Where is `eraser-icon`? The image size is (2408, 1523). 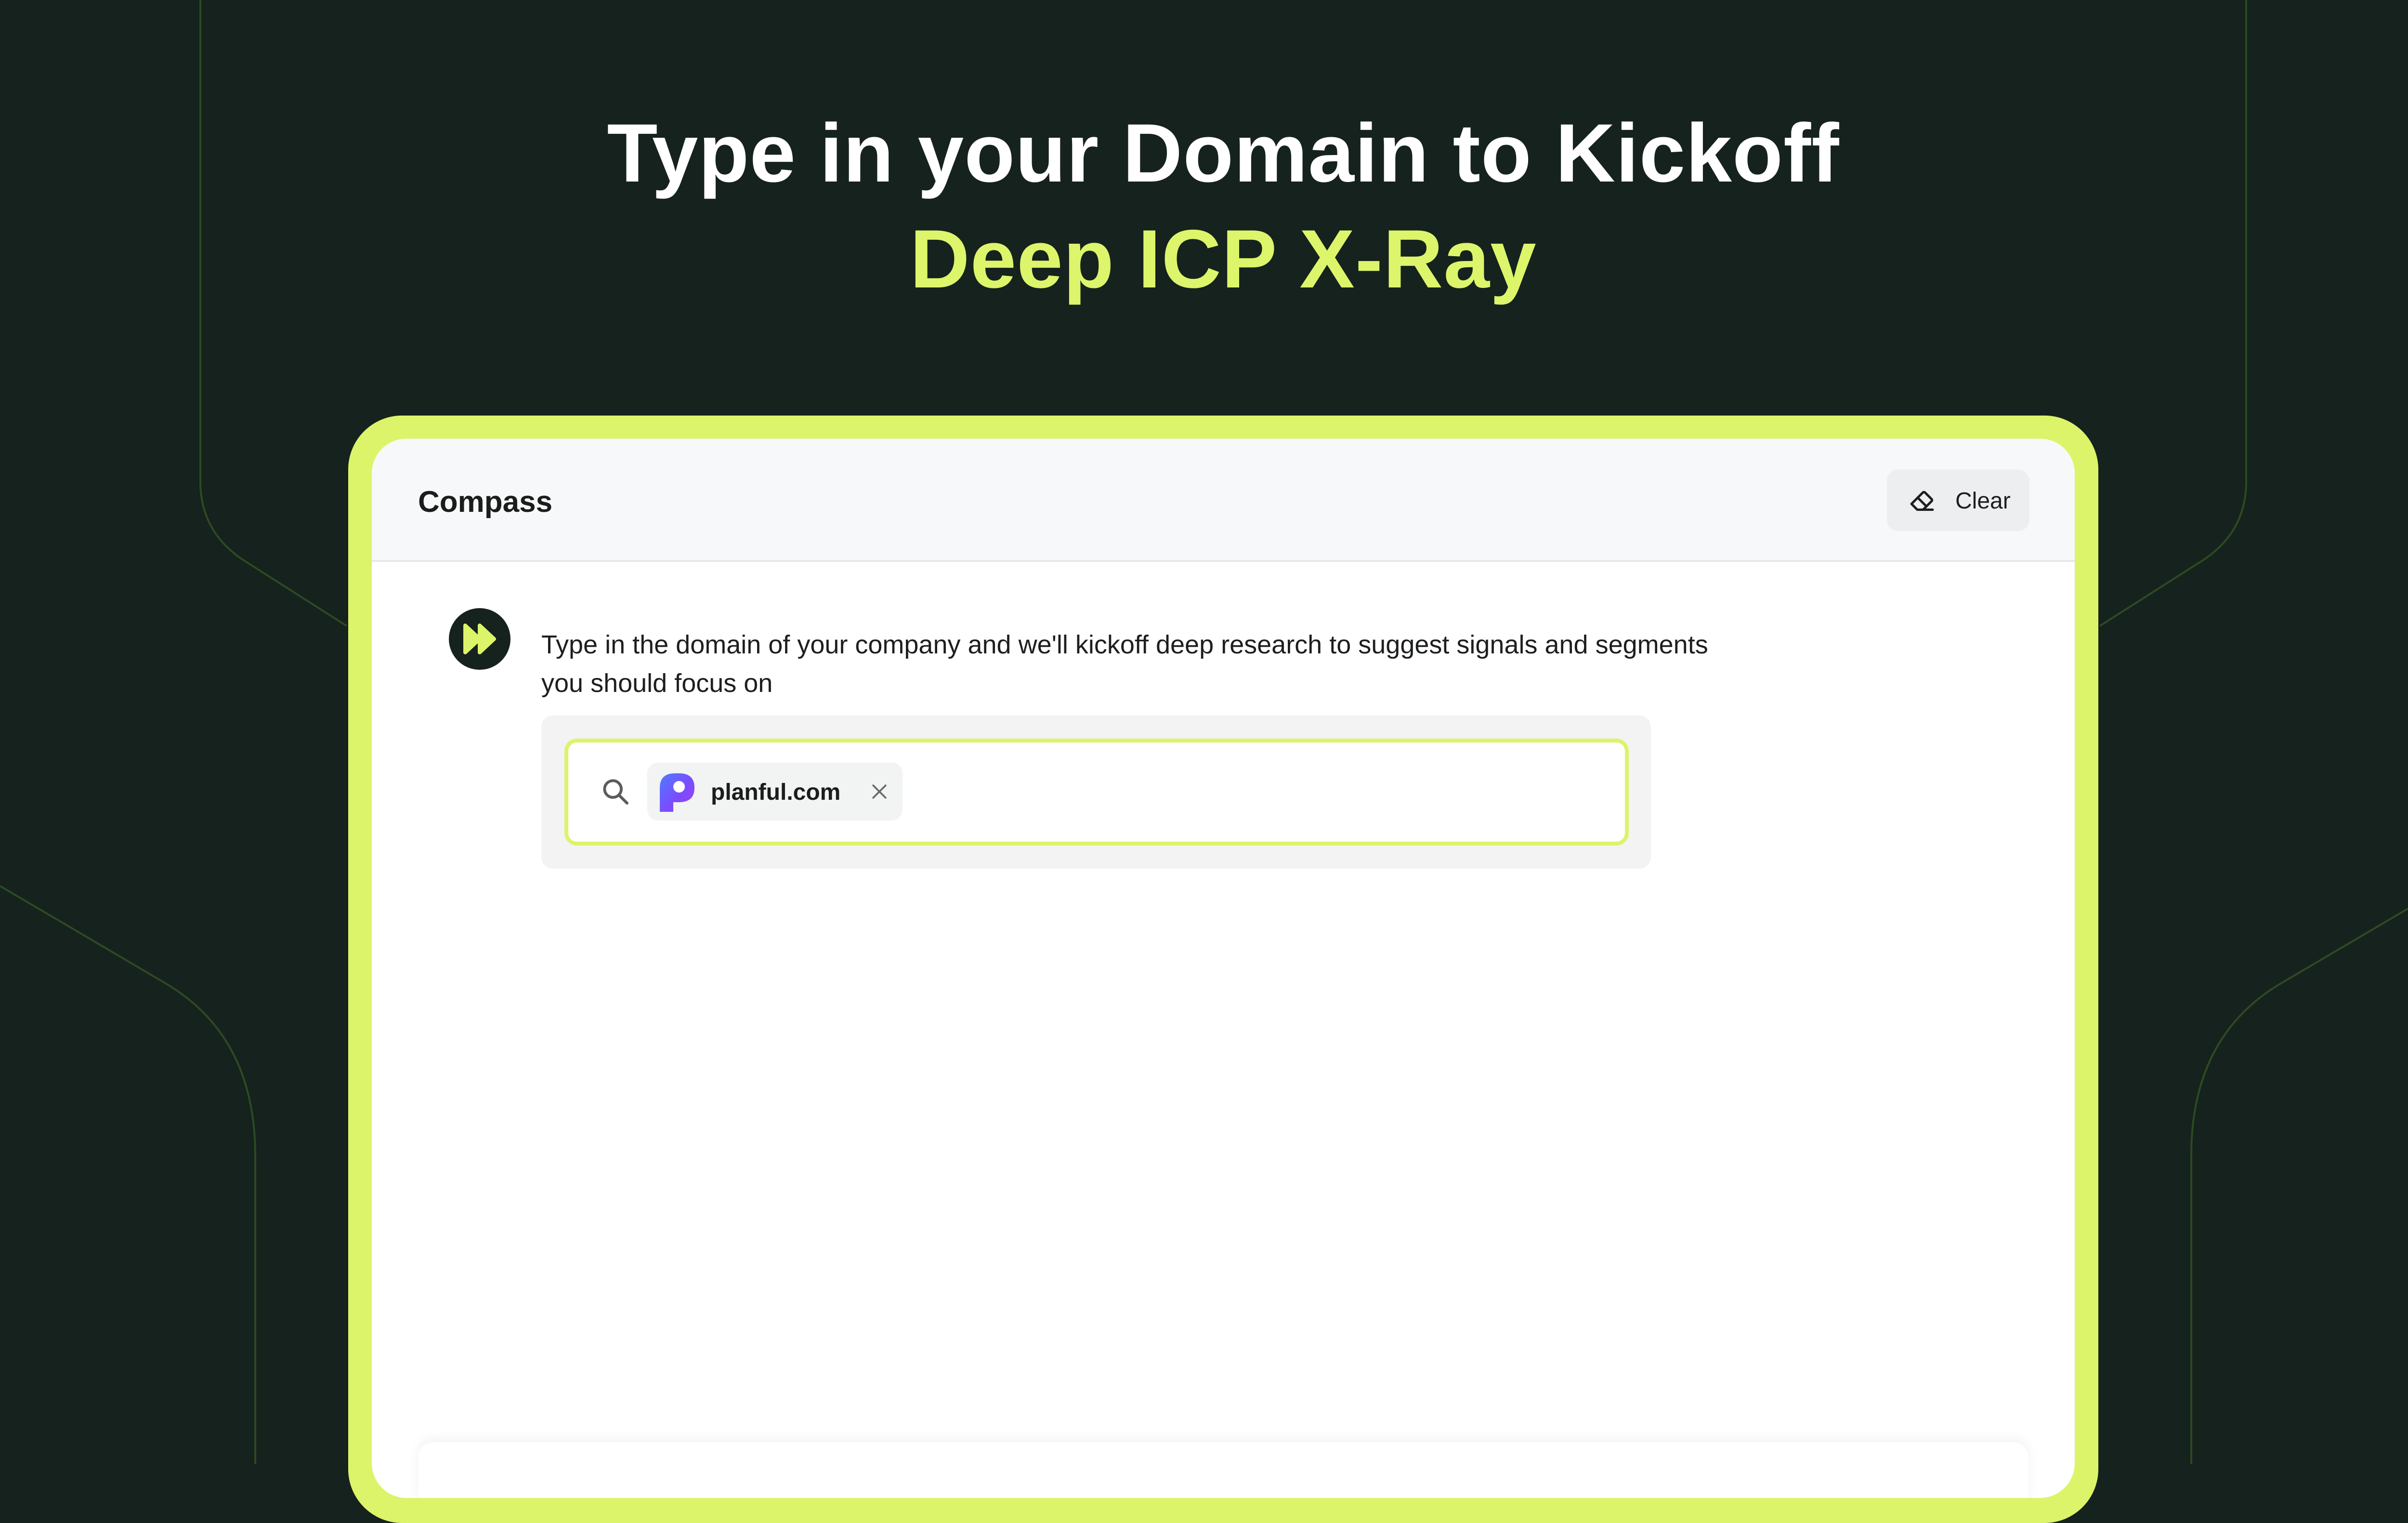
eraser-icon is located at coordinates (1922, 501).